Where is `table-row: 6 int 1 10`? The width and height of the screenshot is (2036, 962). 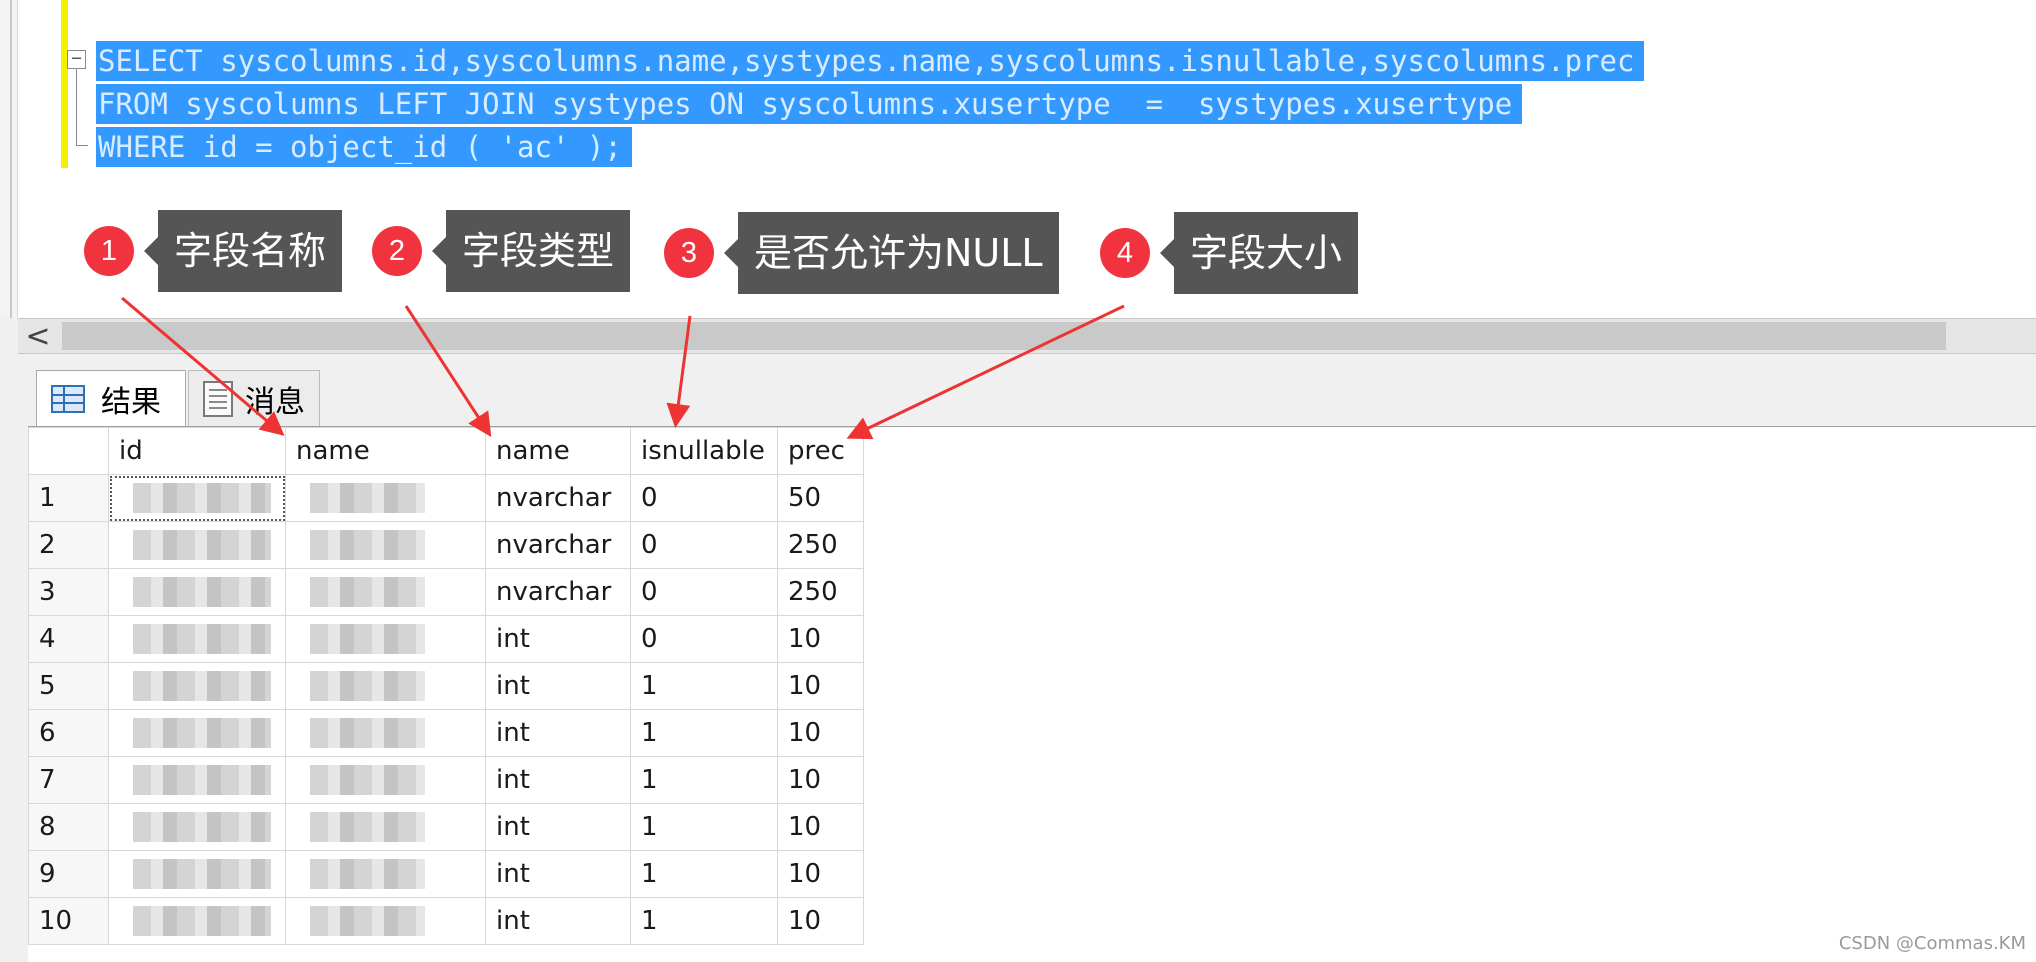 table-row: 6 int 1 10 is located at coordinates (446, 733).